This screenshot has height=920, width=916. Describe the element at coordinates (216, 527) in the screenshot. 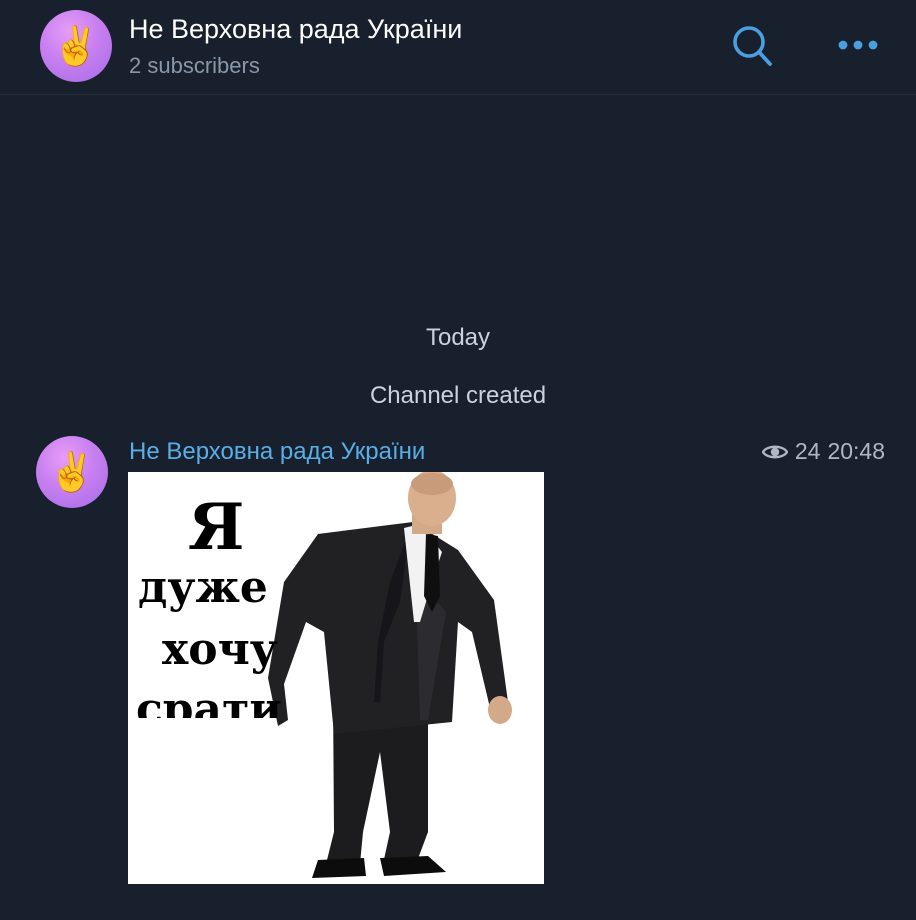

I see `meme-text-line-1: Я` at that location.